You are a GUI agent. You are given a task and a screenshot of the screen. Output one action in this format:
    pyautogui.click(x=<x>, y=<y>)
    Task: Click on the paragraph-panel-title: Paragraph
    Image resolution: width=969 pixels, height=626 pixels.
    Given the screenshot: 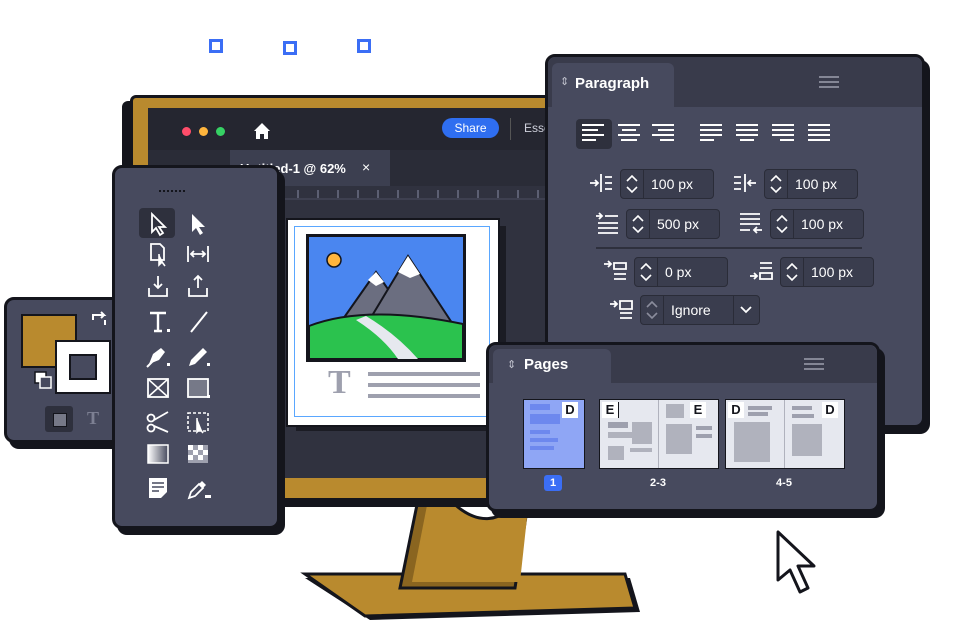 What is the action you would take?
    pyautogui.click(x=612, y=83)
    